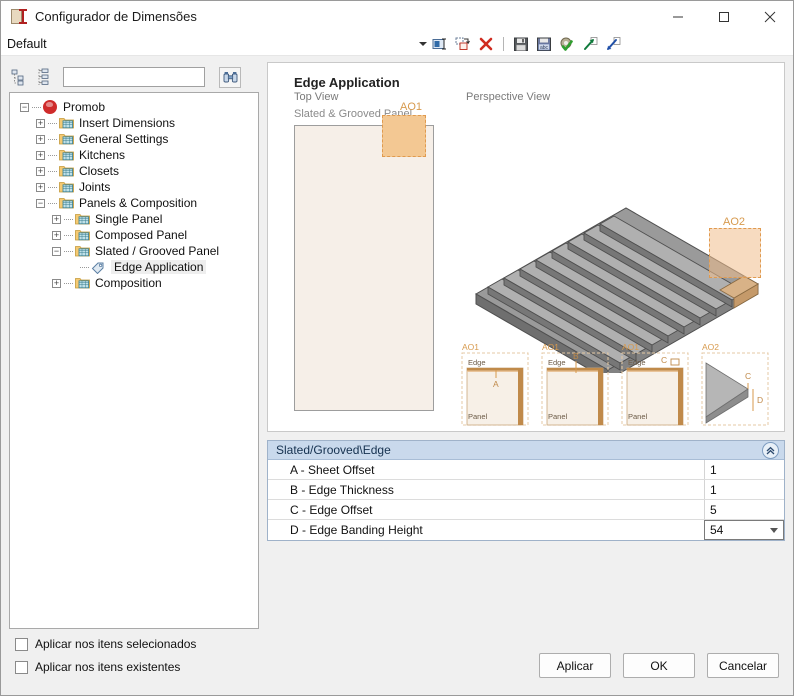 Image resolution: width=794 pixels, height=696 pixels. What do you see at coordinates (770, 450) in the screenshot?
I see `collapse-section-button` at bounding box center [770, 450].